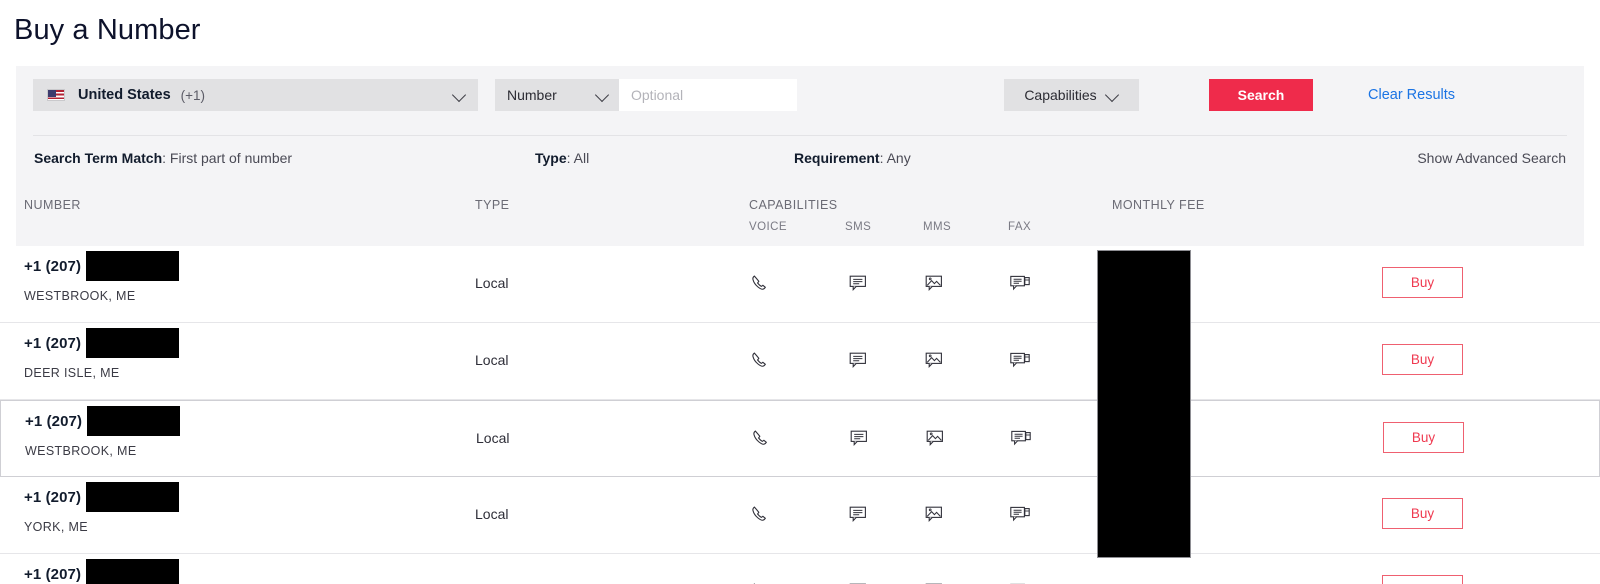 This screenshot has height=584, width=1600. Describe the element at coordinates (937, 227) in the screenshot. I see `column-header-mms: MMS` at that location.